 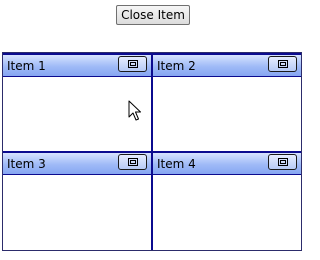 I want to click on close-item-button: Close Item, so click(x=153, y=15).